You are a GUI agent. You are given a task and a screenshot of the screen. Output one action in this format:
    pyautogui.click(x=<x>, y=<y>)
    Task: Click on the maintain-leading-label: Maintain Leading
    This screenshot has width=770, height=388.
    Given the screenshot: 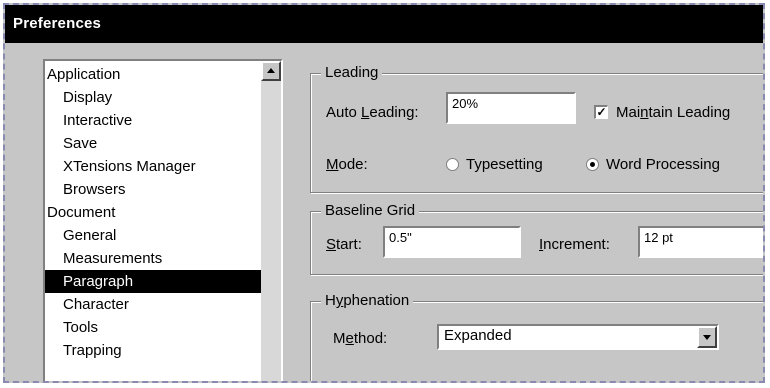 What is the action you would take?
    pyautogui.click(x=673, y=112)
    